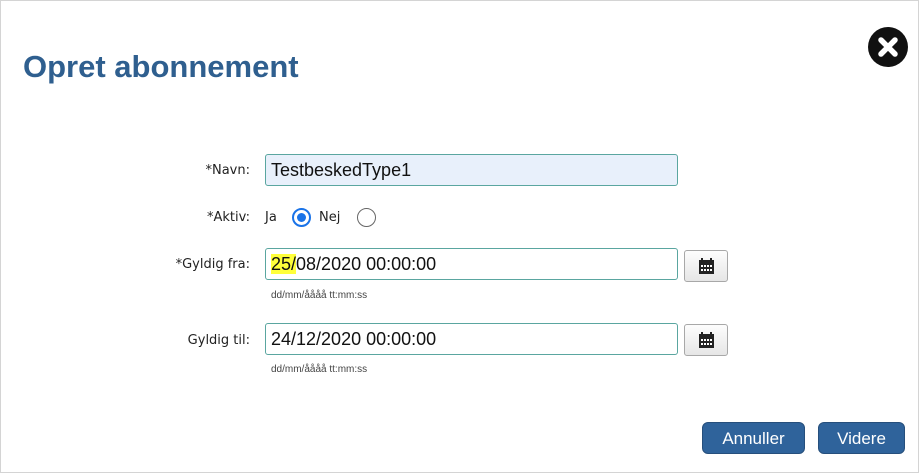 Image resolution: width=919 pixels, height=473 pixels. Describe the element at coordinates (366, 264) in the screenshot. I see `gyldig-fra-rest-text: 08/2020 00:00:00` at that location.